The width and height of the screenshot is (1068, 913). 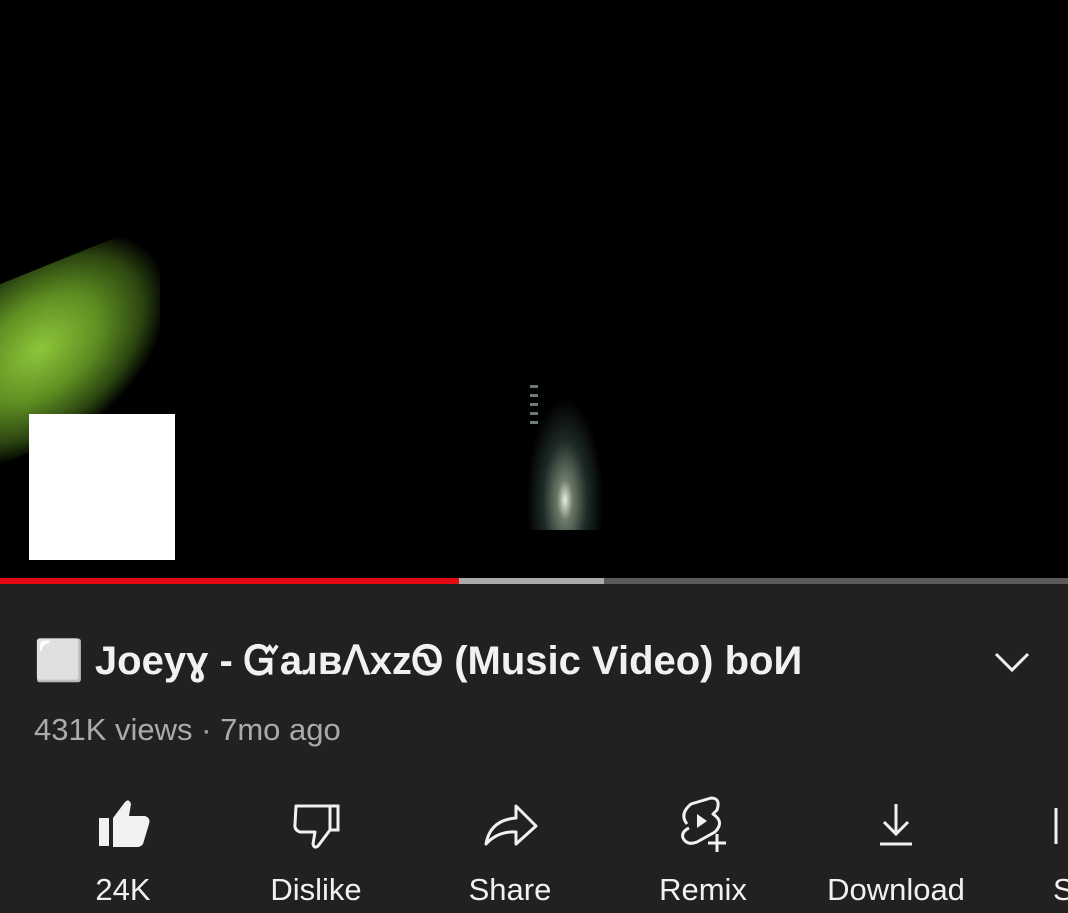 What do you see at coordinates (896, 889) in the screenshot?
I see `download-label: Download` at bounding box center [896, 889].